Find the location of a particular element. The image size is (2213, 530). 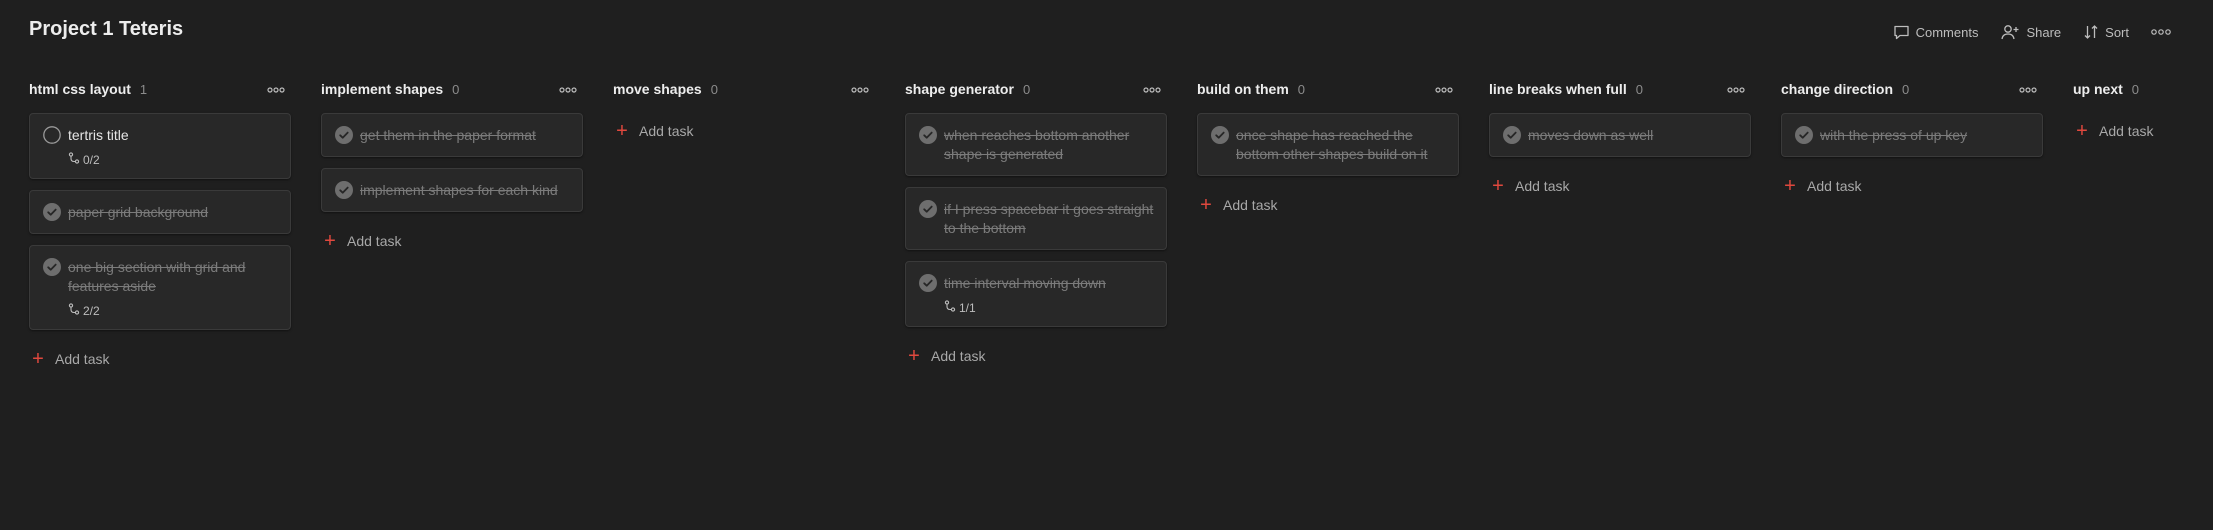

header: Project 1 Teteris Comments Share Sort is located at coordinates (1121, 38).